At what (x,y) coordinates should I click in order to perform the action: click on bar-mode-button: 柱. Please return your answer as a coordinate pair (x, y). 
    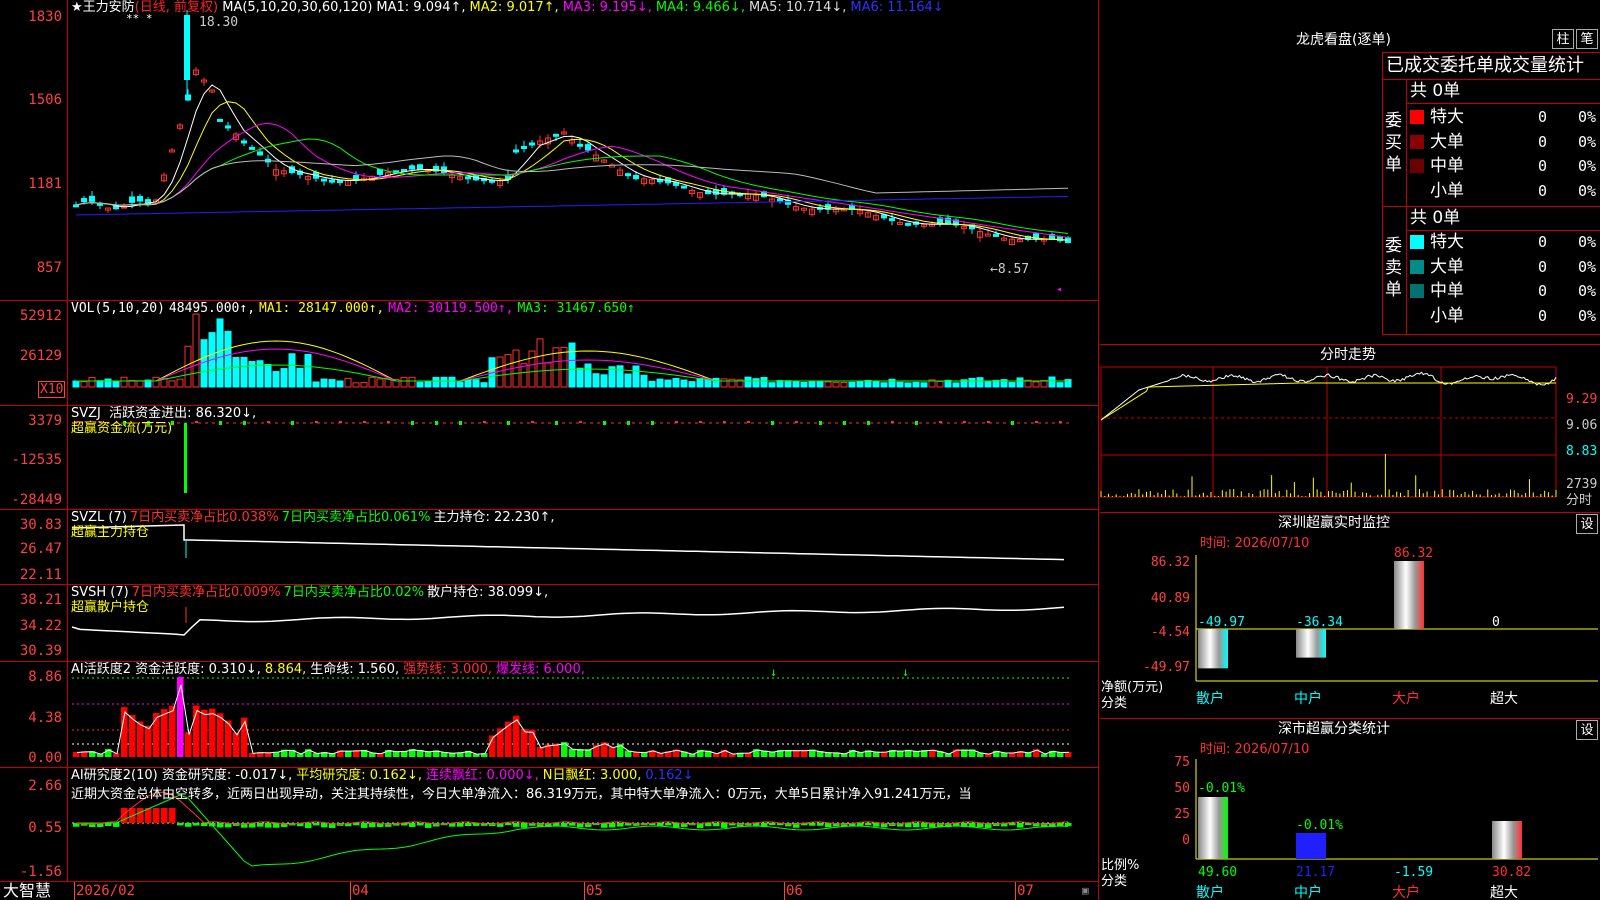
    Looking at the image, I should click on (1563, 39).